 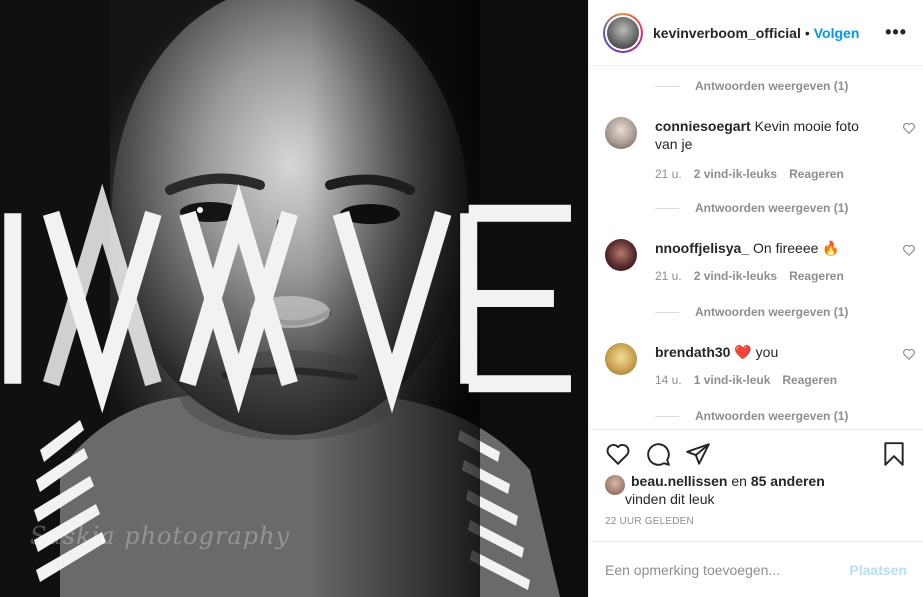 I want to click on avatar-image, so click(x=623, y=32).